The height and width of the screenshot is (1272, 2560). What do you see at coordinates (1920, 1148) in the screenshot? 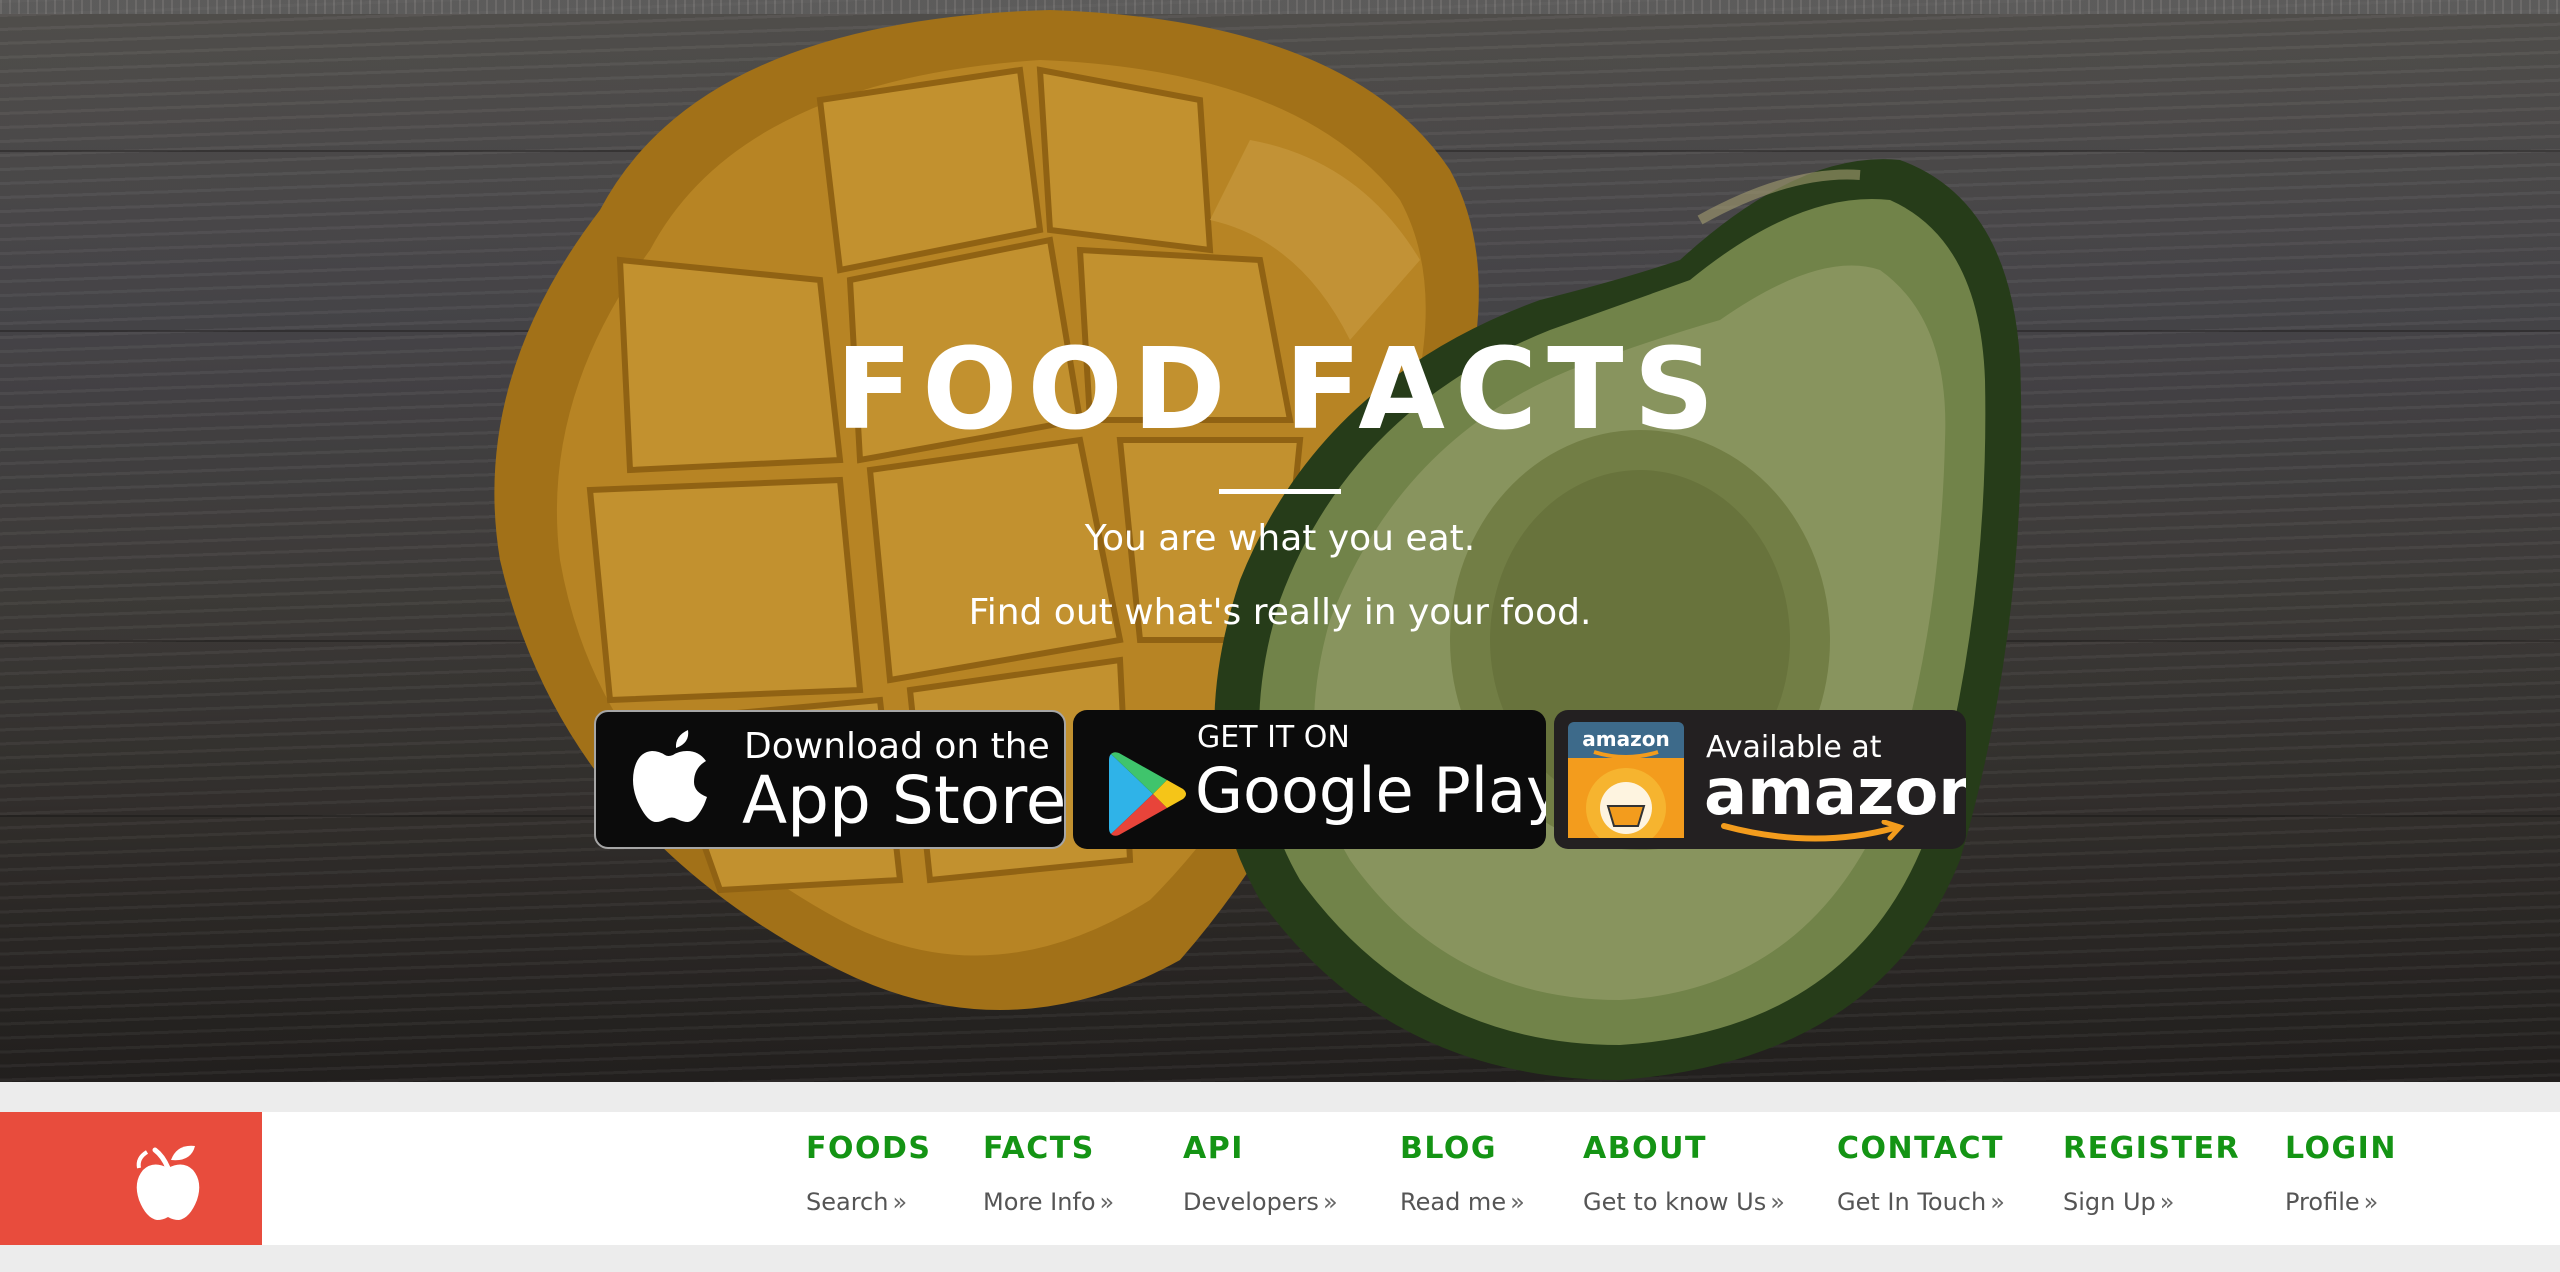
I see `nav-item-title: CONTACT` at bounding box center [1920, 1148].